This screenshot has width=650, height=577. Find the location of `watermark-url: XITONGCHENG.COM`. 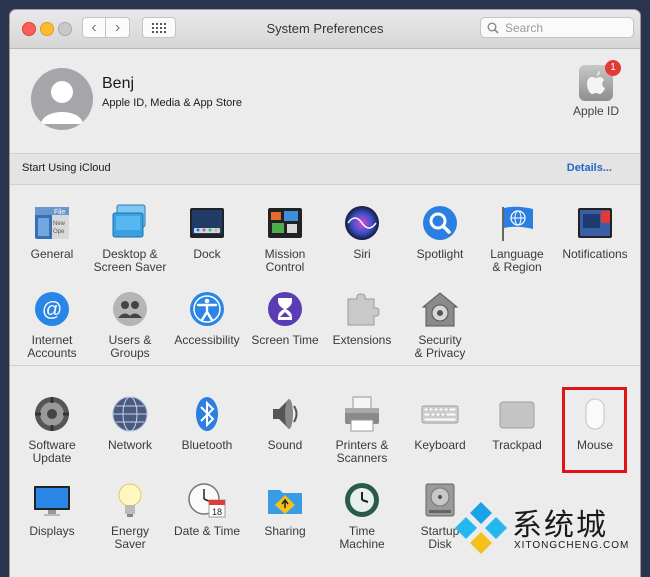

watermark-url: XITONGCHENG.COM is located at coordinates (572, 545).